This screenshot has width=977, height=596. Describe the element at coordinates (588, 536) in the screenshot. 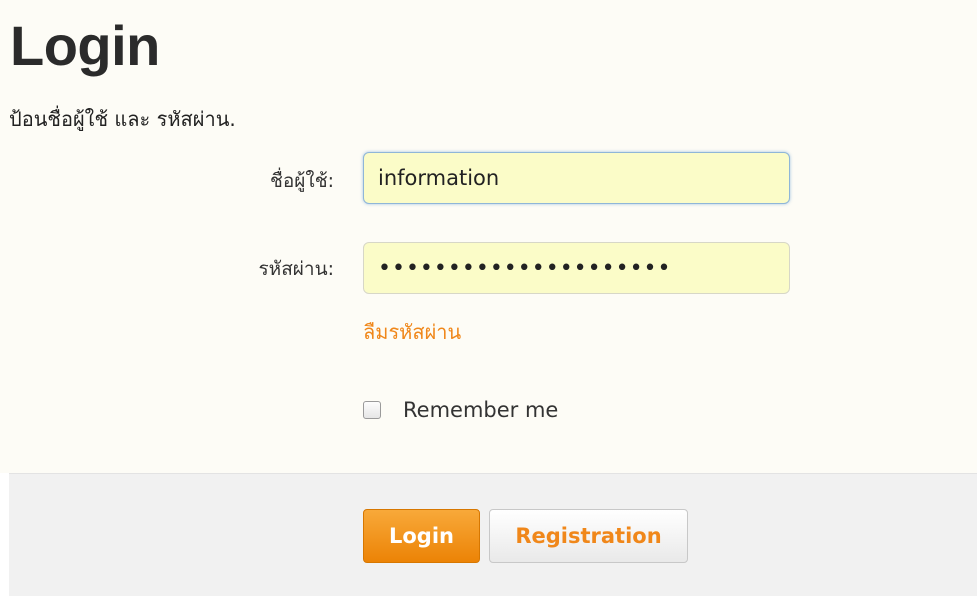

I see `registration-button: Registration` at that location.